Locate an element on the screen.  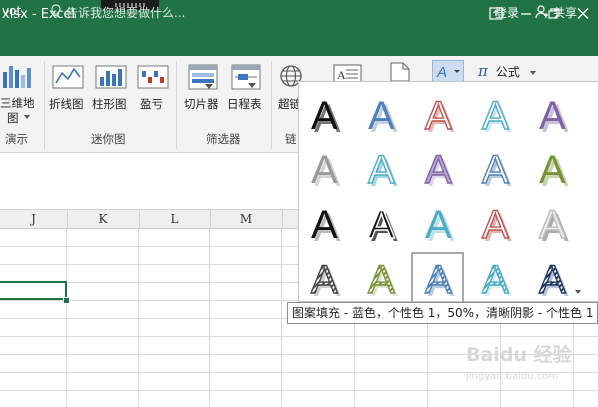
gallery-hover-frame is located at coordinates (437, 278).